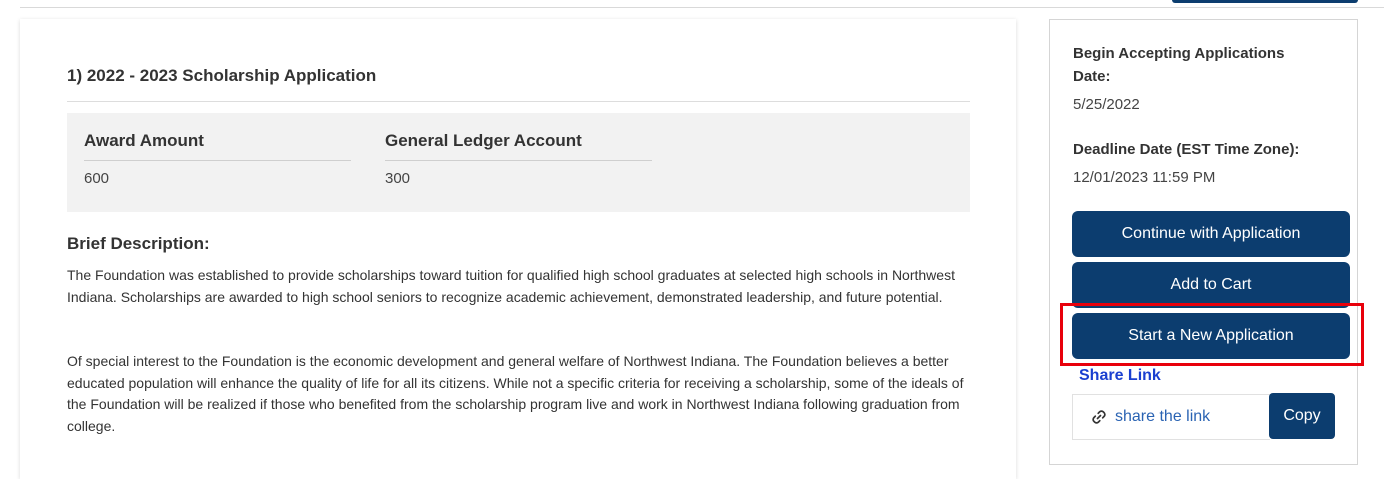  I want to click on award-amount-value: 600, so click(97, 178).